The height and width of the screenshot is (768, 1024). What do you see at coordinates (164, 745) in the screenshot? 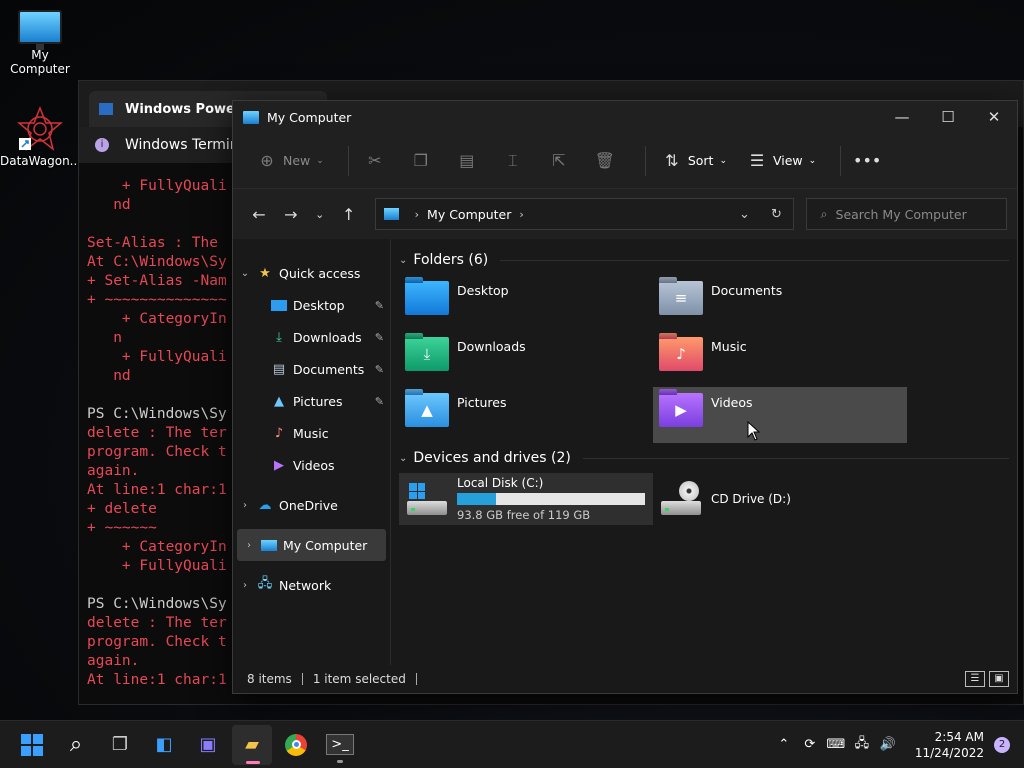
I see `widgets-button: ◧` at bounding box center [164, 745].